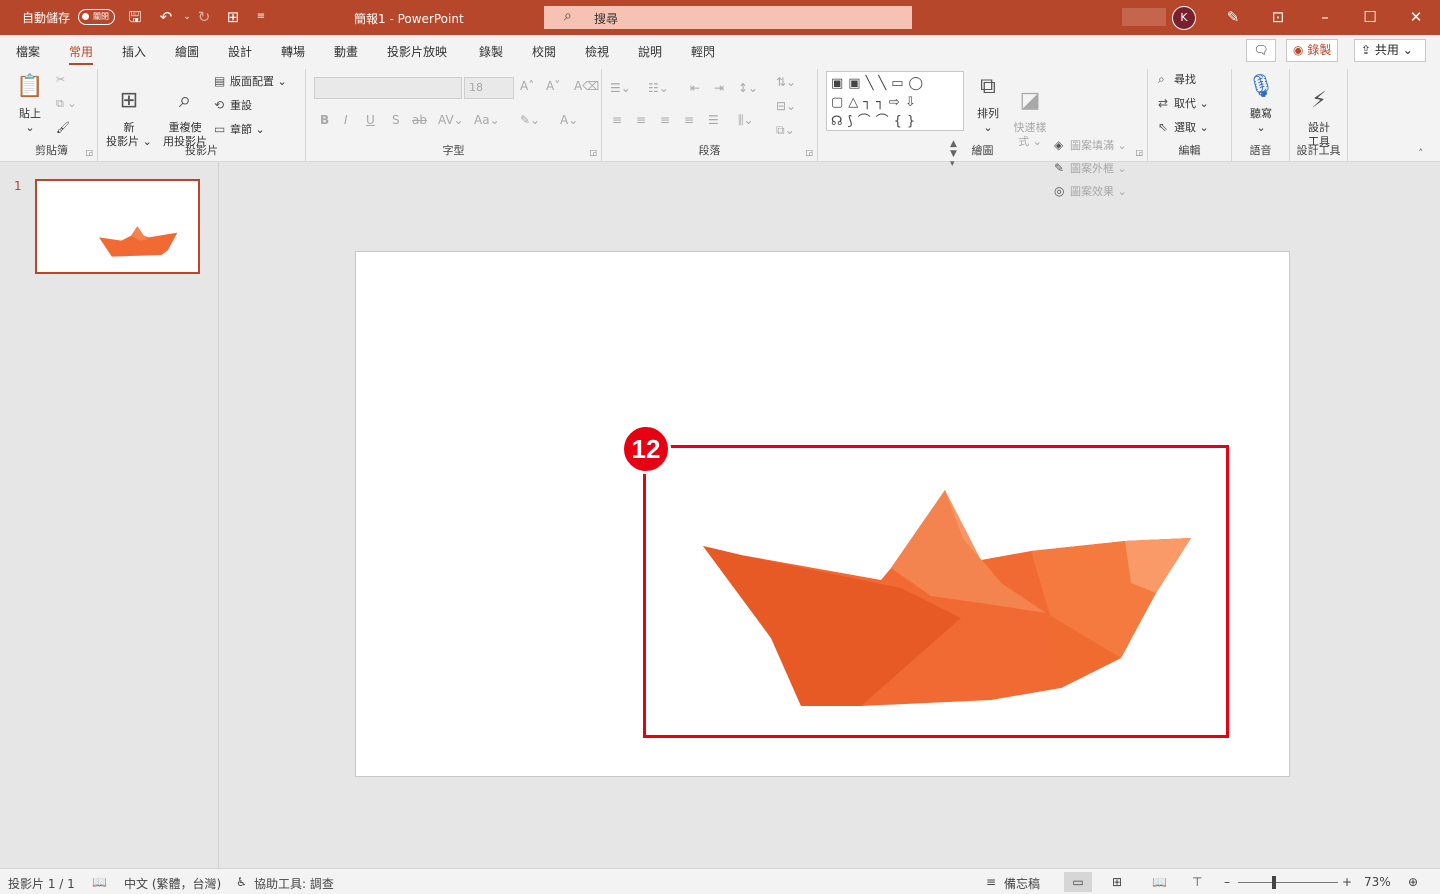 The width and height of the screenshot is (1440, 894). What do you see at coordinates (346, 51) in the screenshot?
I see `tab-animations: 動畫` at bounding box center [346, 51].